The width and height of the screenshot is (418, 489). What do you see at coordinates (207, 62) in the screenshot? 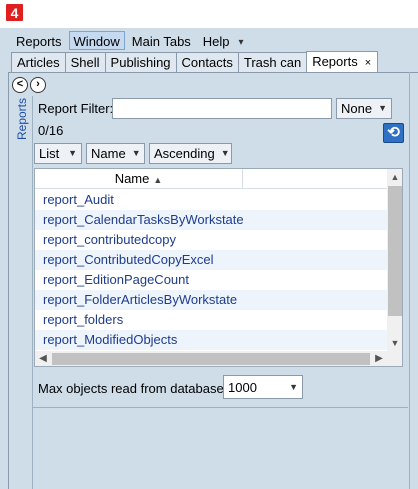
I see `tab-contacts: Contacts` at bounding box center [207, 62].